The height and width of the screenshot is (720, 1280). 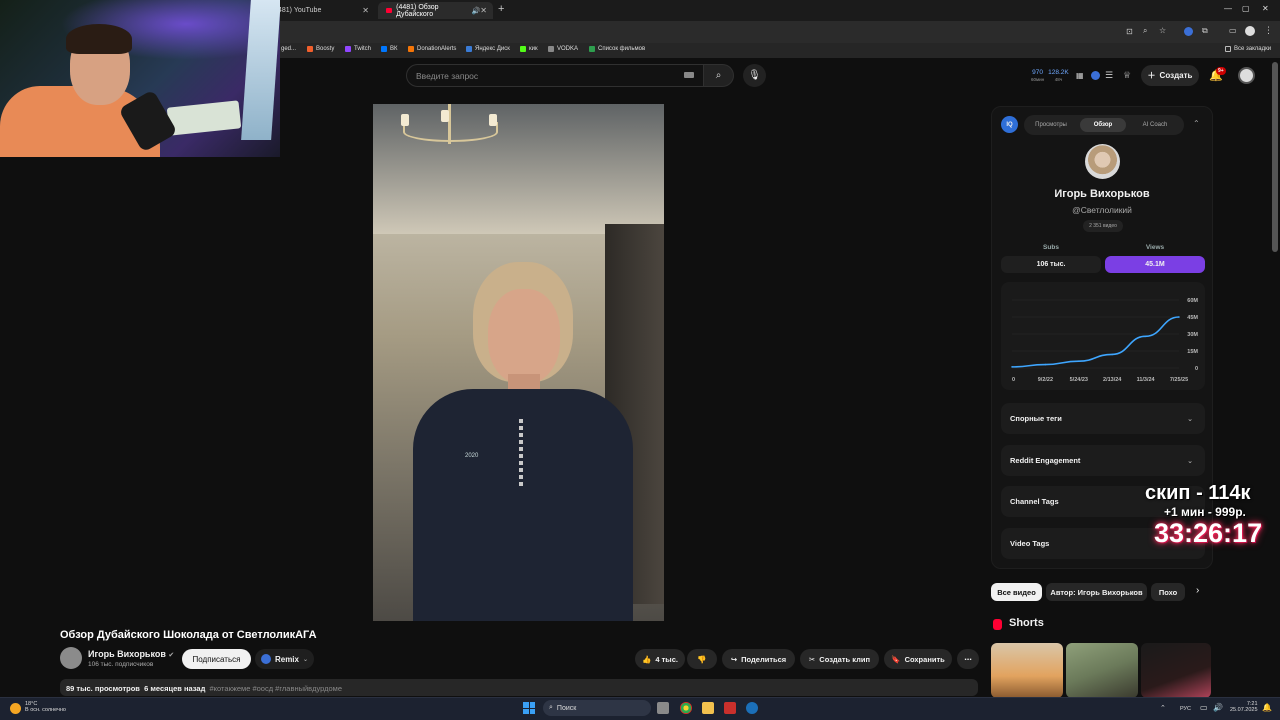 What do you see at coordinates (555, 75) in the screenshot?
I see `search-input: Введите запрос` at bounding box center [555, 75].